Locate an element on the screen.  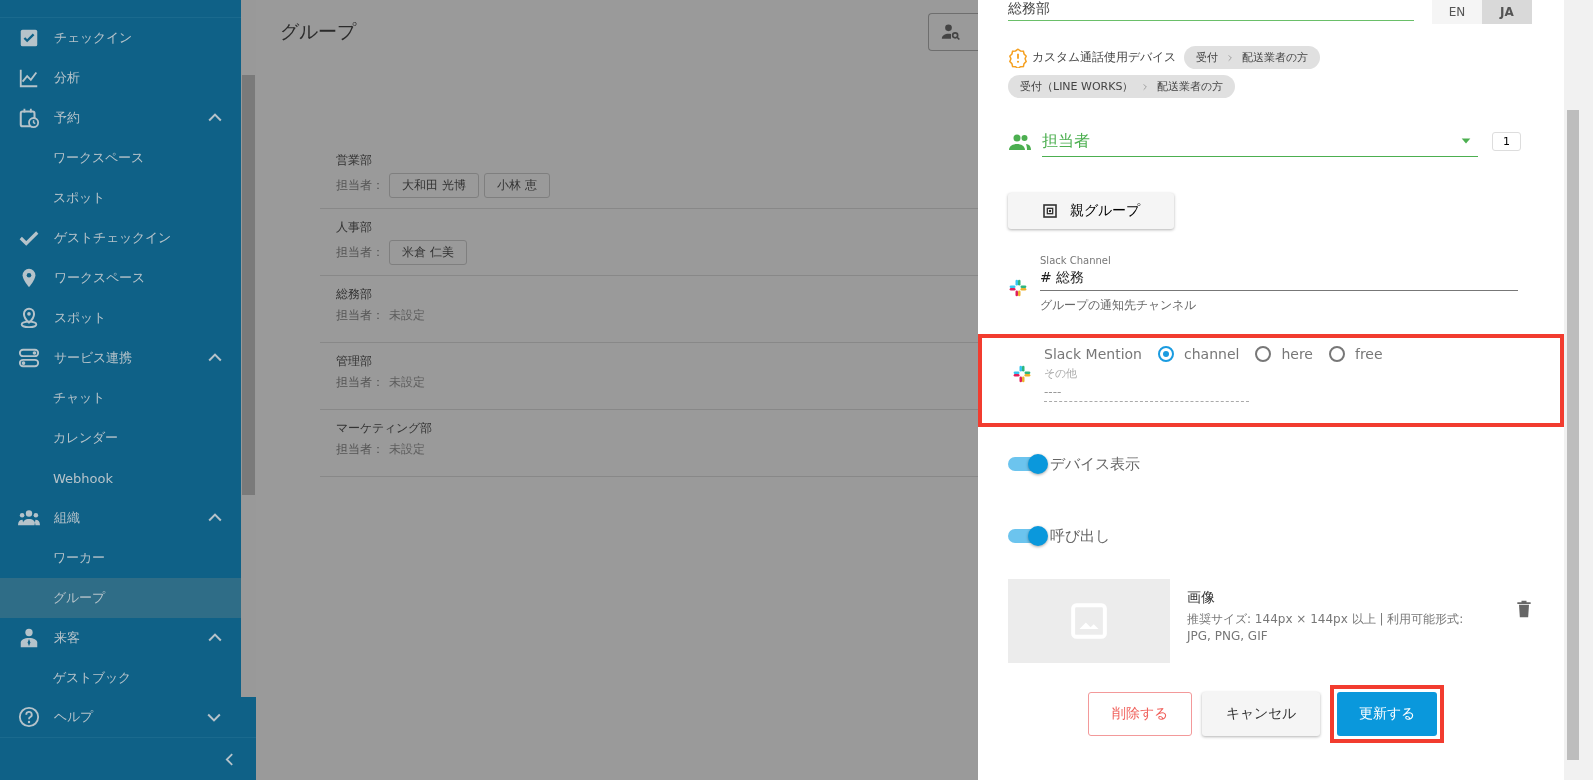
chip-text: 受付（LINE WORKS） is located at coordinates (1077, 86).